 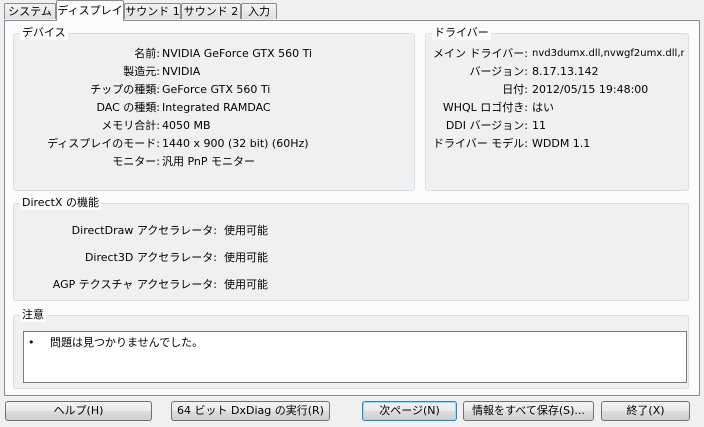 What do you see at coordinates (590, 89) in the screenshot?
I see `driver-date-value: 2012/05/15 19:48:00` at bounding box center [590, 89].